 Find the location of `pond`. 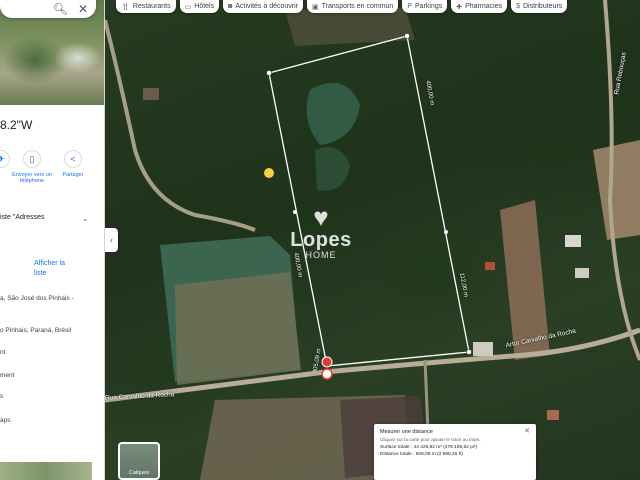

pond is located at coordinates (333, 113).